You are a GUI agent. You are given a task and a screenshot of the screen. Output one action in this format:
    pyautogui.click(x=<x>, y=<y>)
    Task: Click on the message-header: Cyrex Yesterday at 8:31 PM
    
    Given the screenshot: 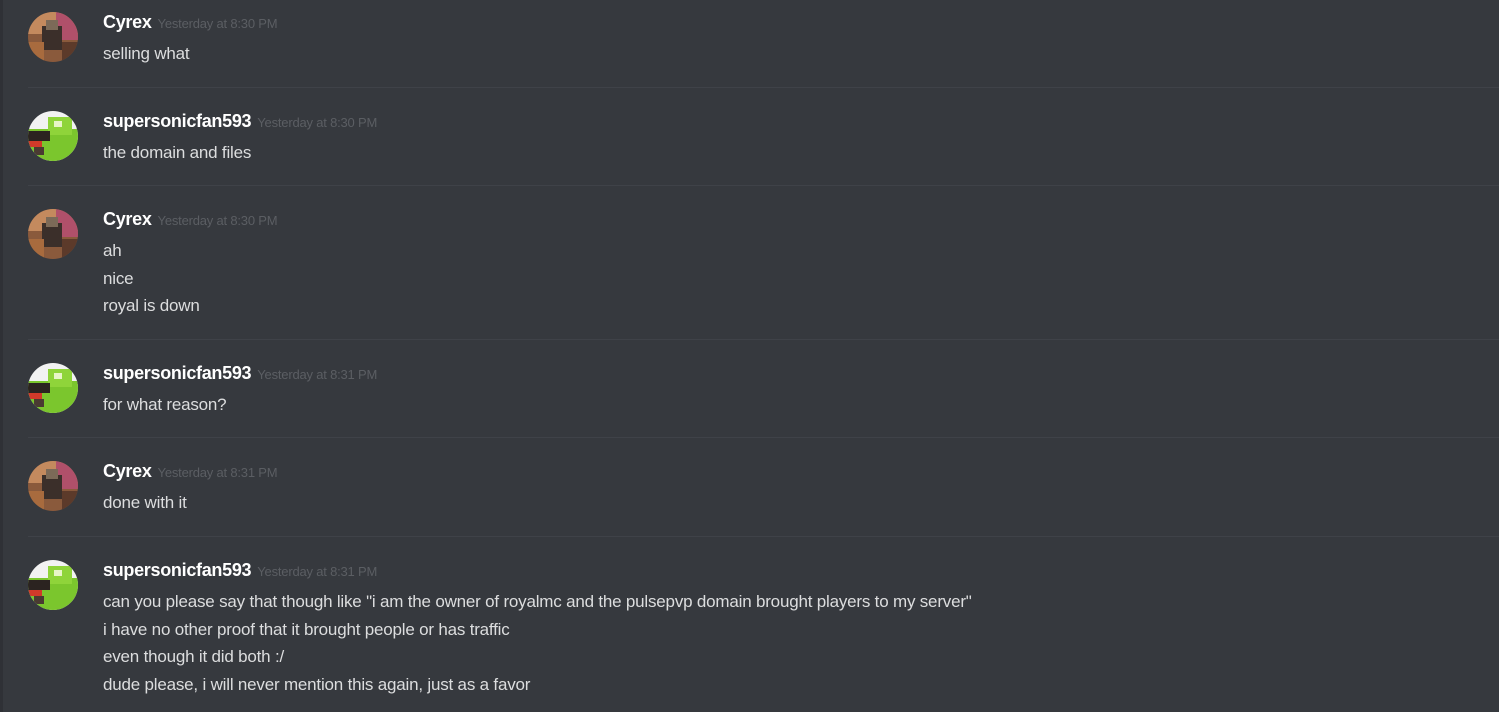 What is the action you would take?
    pyautogui.click(x=190, y=472)
    